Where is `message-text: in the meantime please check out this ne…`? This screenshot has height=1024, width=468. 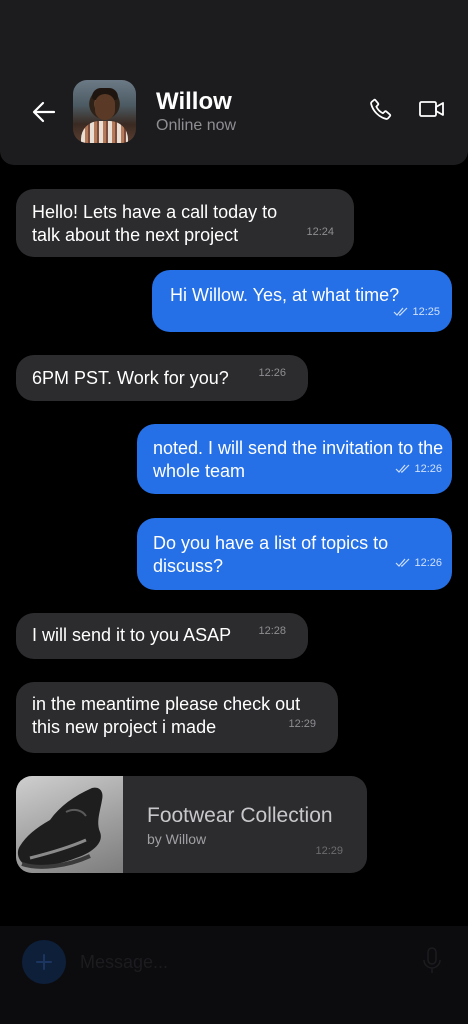
message-text: in the meantime please check out this ne… is located at coordinates (166, 715).